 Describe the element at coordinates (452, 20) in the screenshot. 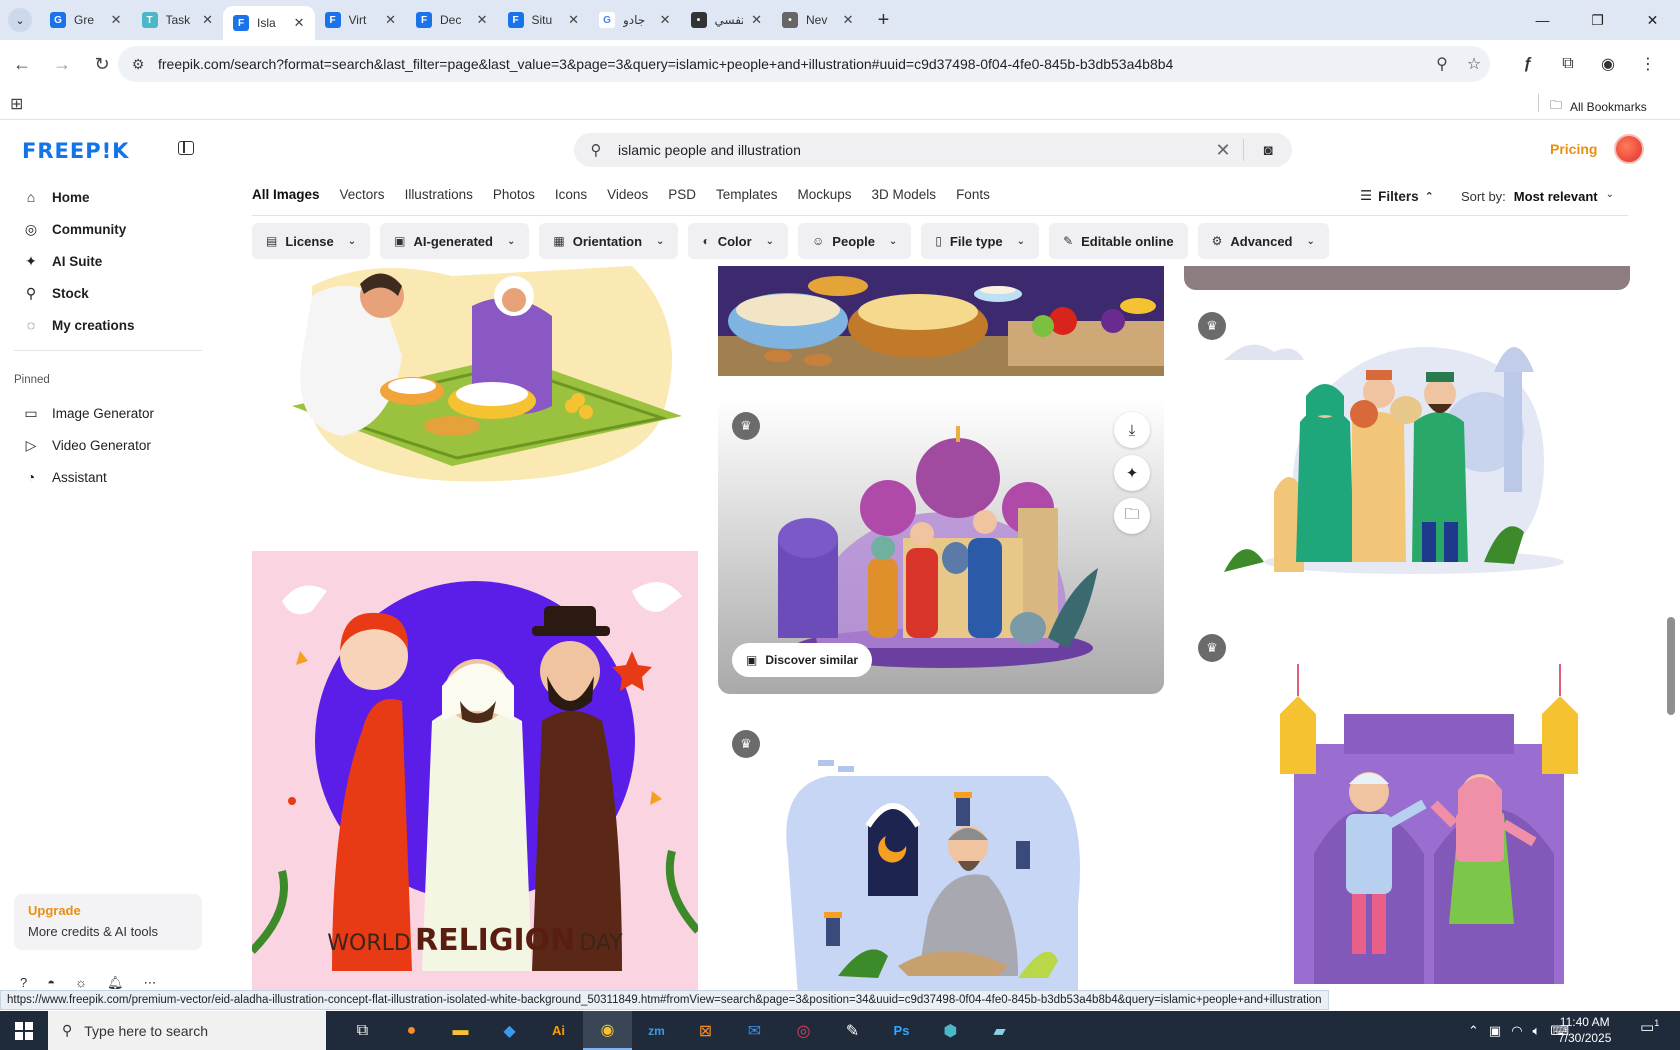

I see `browser-tab: F Dec ✕` at that location.